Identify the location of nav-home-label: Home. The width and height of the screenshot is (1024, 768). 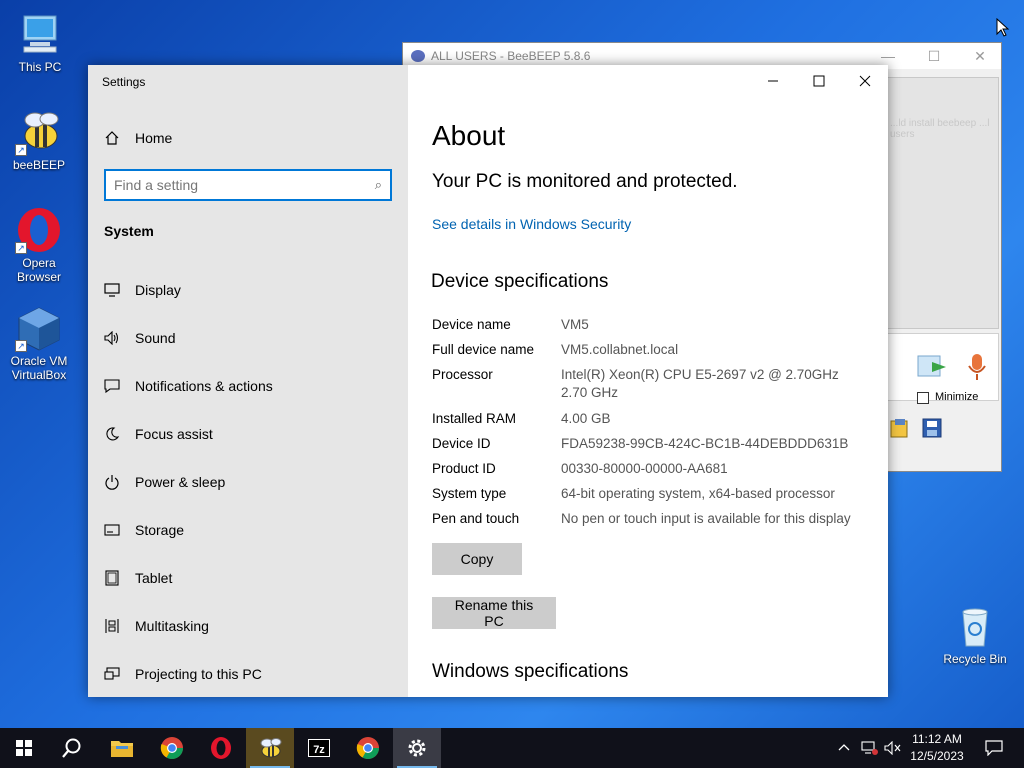
(154, 138).